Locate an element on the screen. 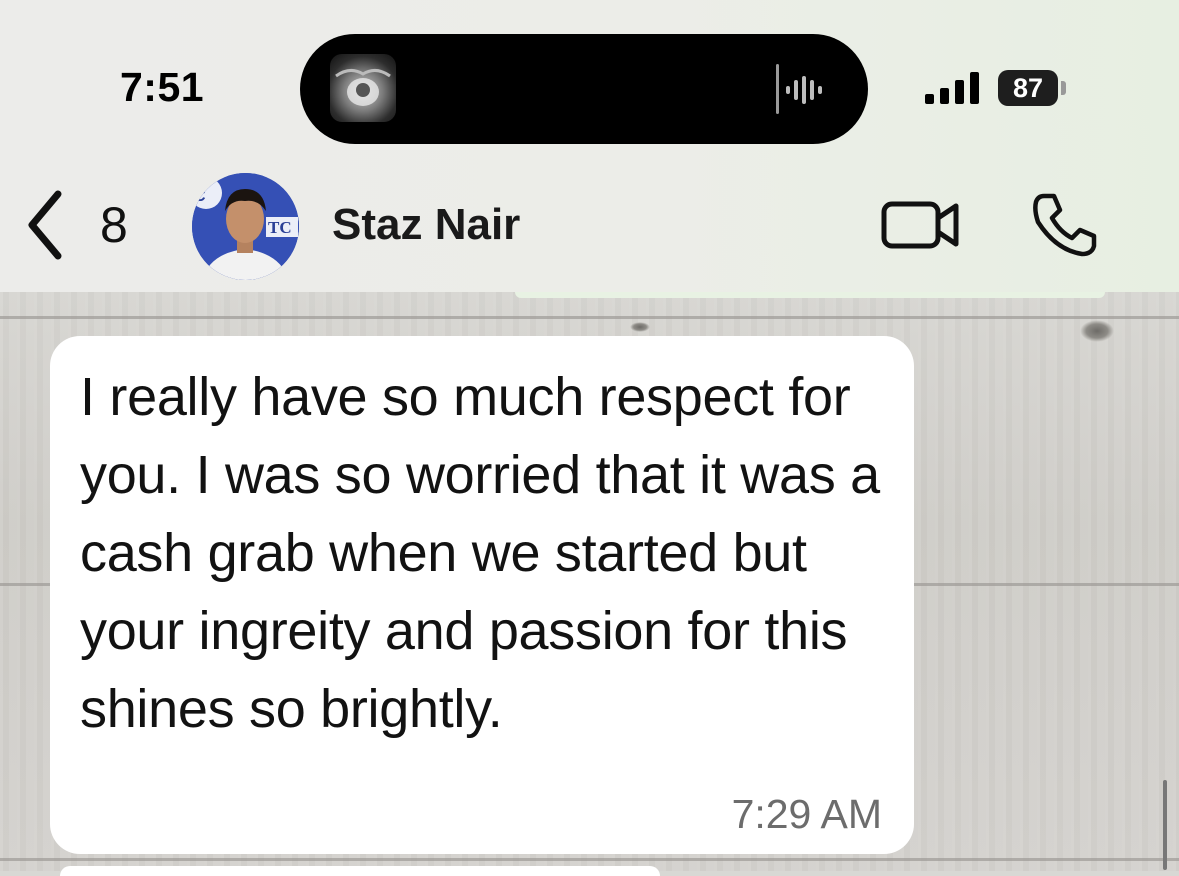 Image resolution: width=1179 pixels, height=876 pixels. previous-message-bubble is located at coordinates (810, 295).